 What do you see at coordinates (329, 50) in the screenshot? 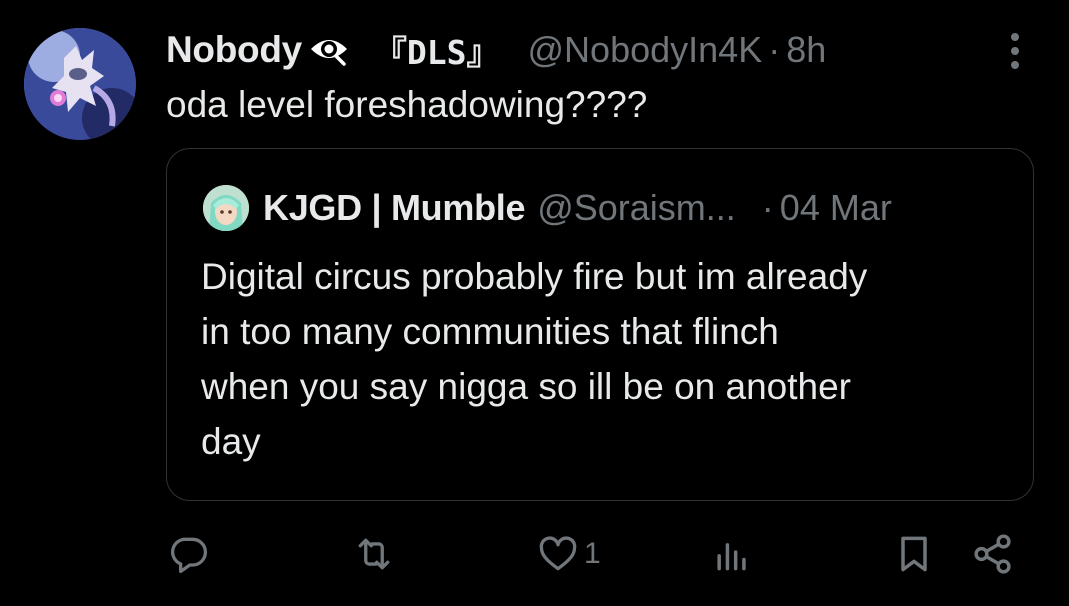
I see `eye-icon` at bounding box center [329, 50].